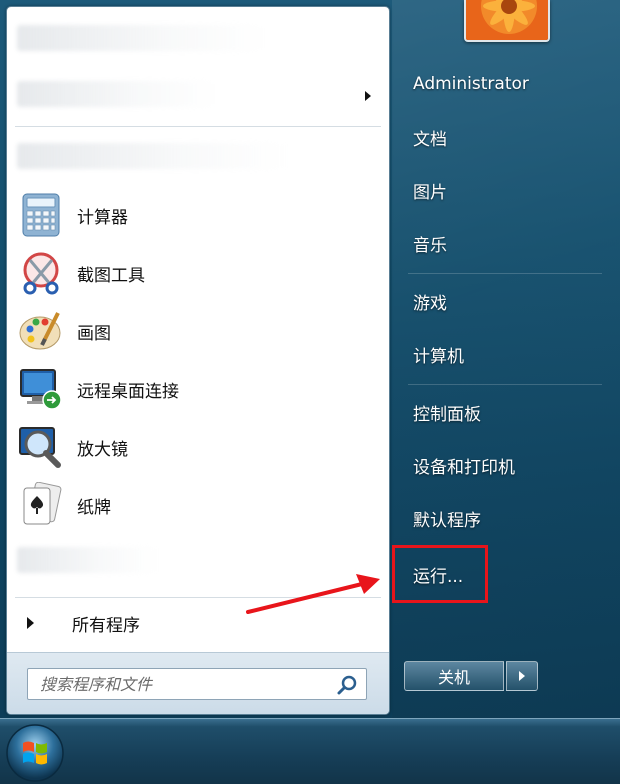  I want to click on user-picture-icon, so click(507, 21).